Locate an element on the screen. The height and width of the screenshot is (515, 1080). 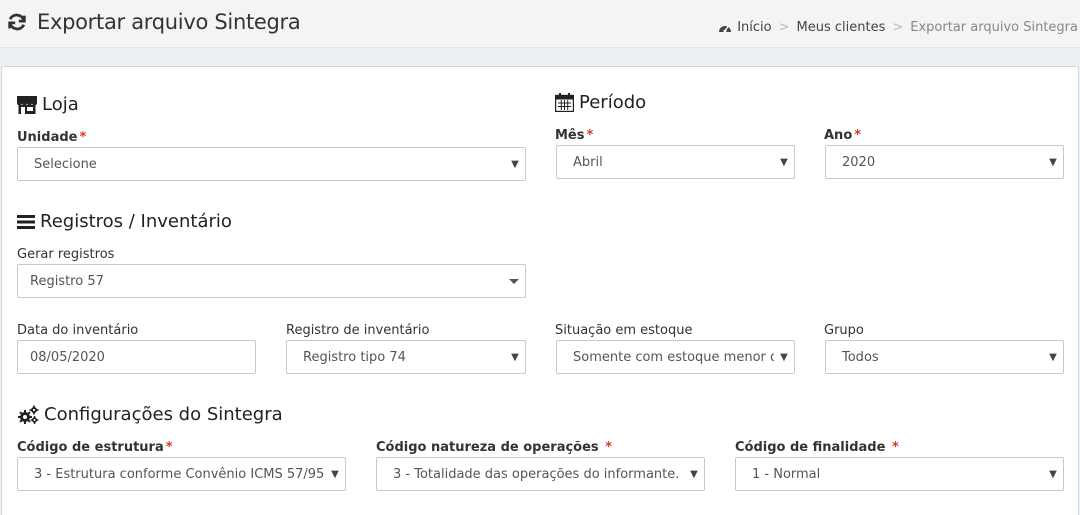
grupo-label: Grupo is located at coordinates (844, 330).